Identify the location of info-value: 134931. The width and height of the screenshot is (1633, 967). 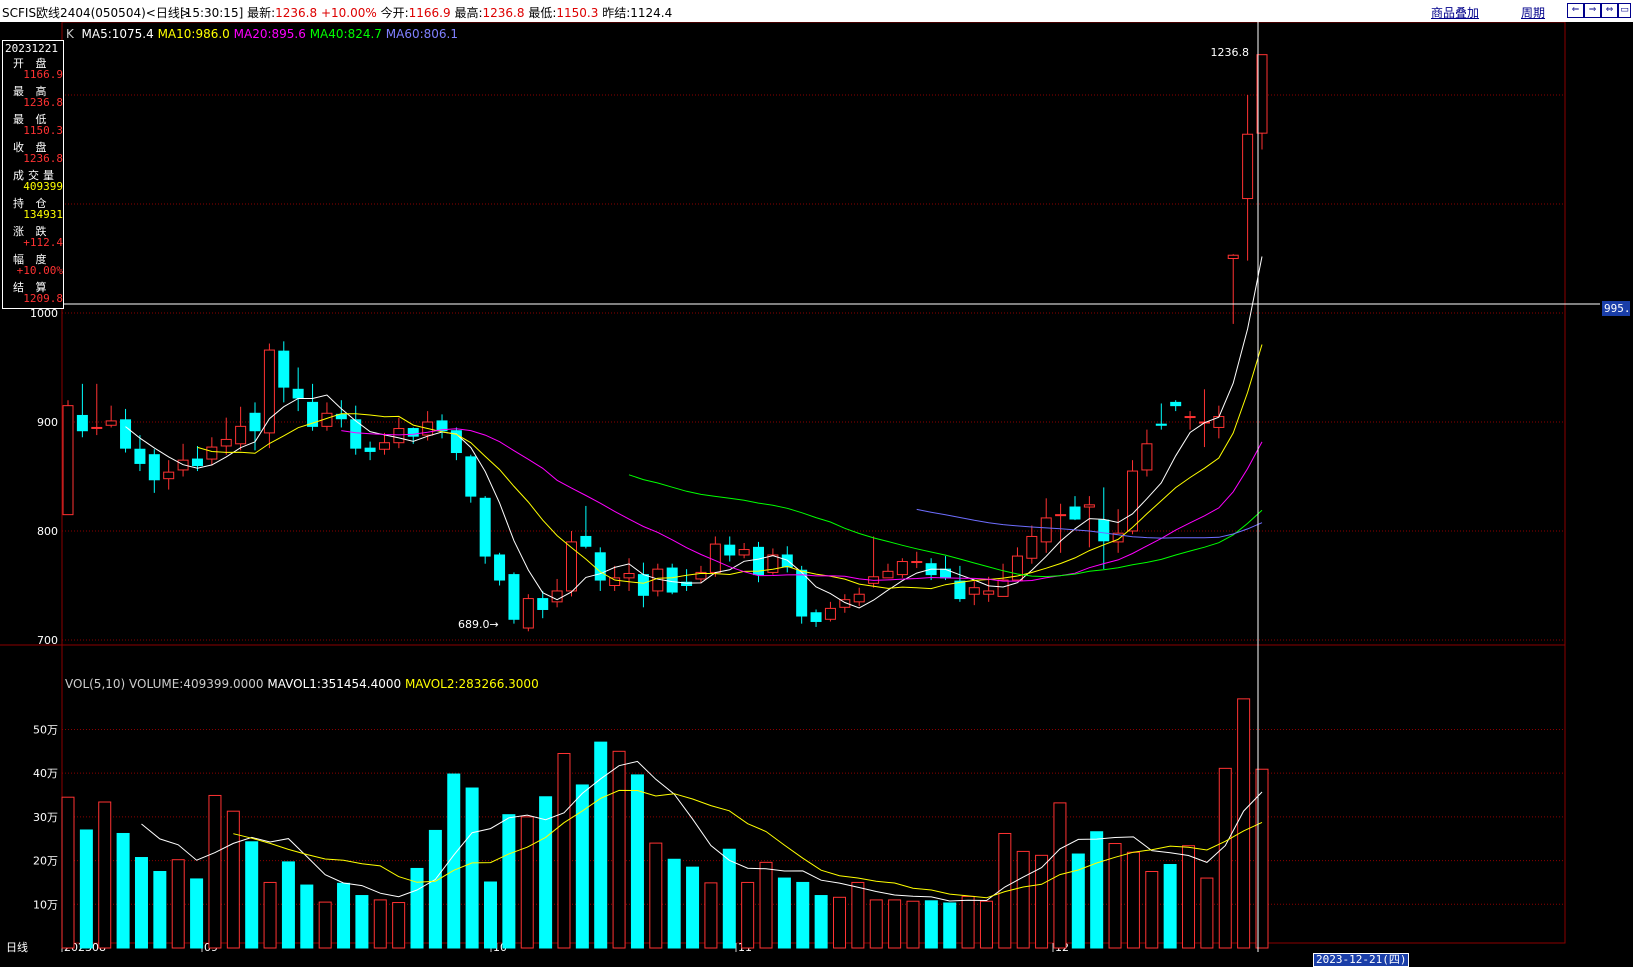
(43, 214).